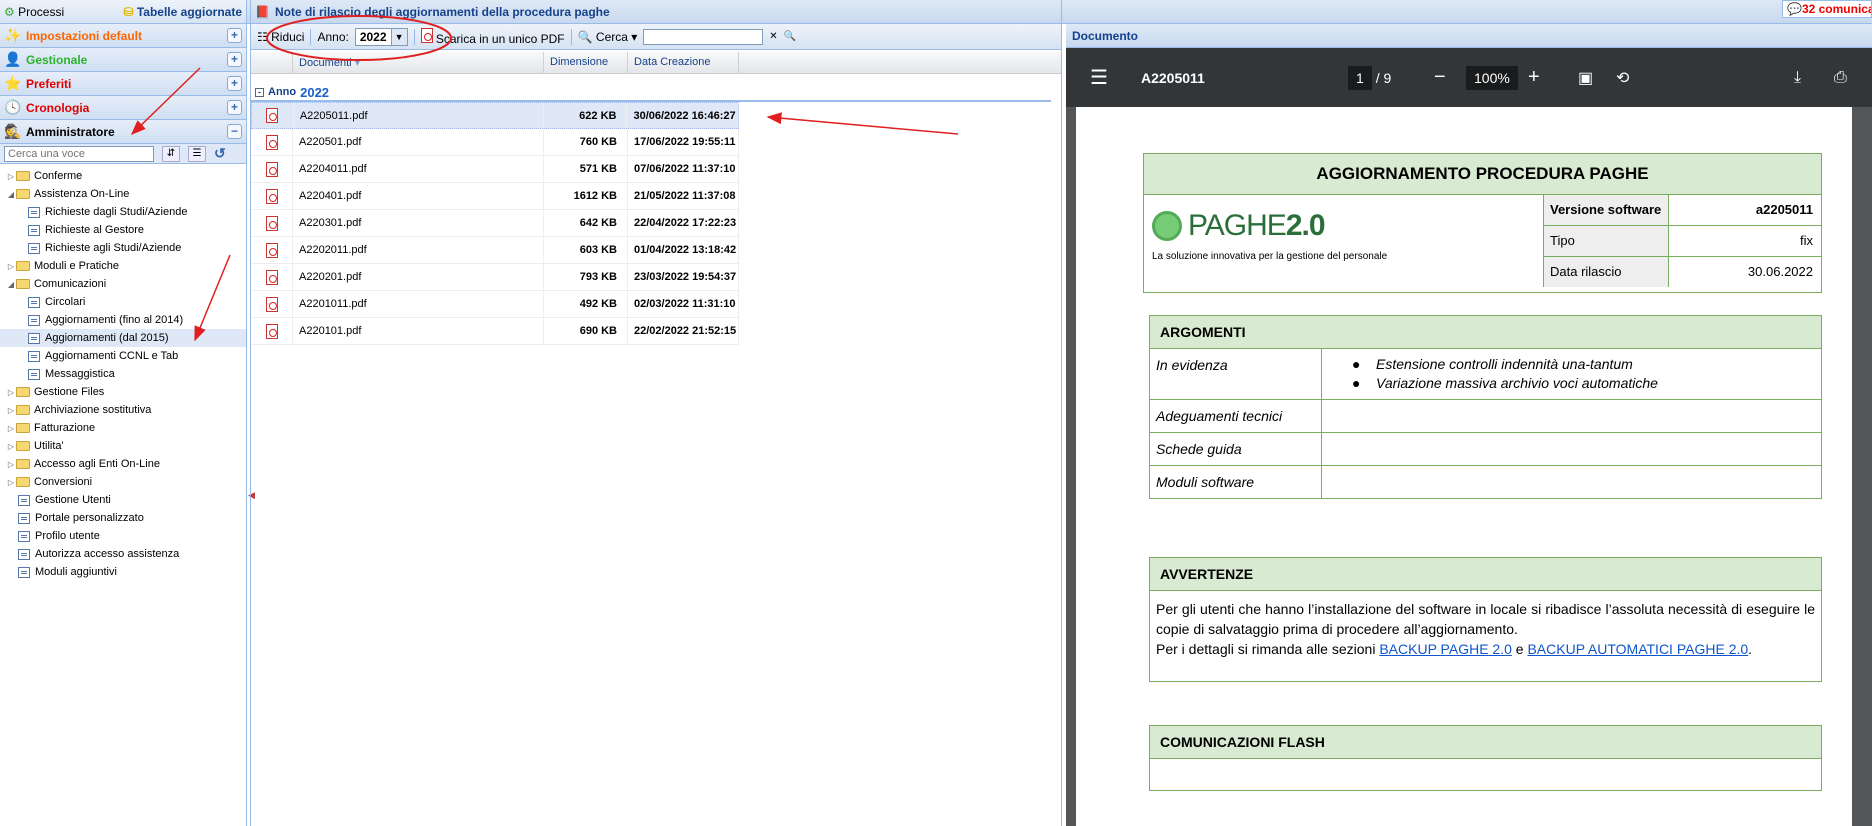 The height and width of the screenshot is (826, 1872). Describe the element at coordinates (381, 36) in the screenshot. I see `year-select: 2022 ▼` at that location.